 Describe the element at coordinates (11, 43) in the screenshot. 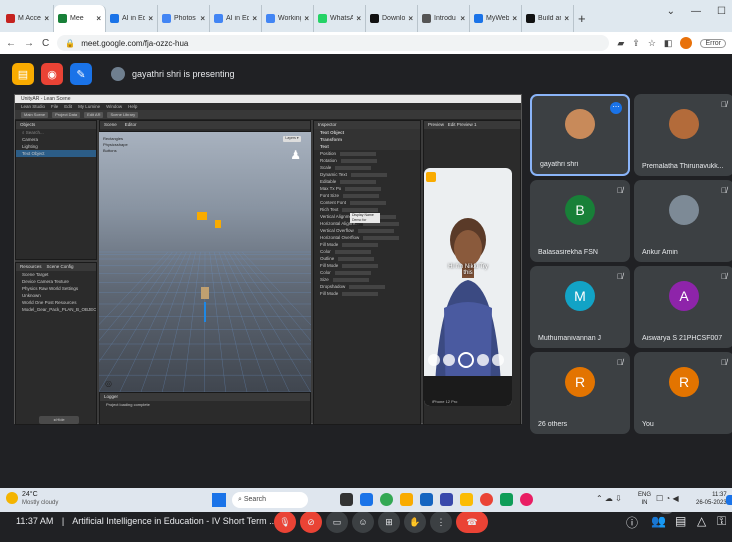

I see `back-icon: ←` at that location.